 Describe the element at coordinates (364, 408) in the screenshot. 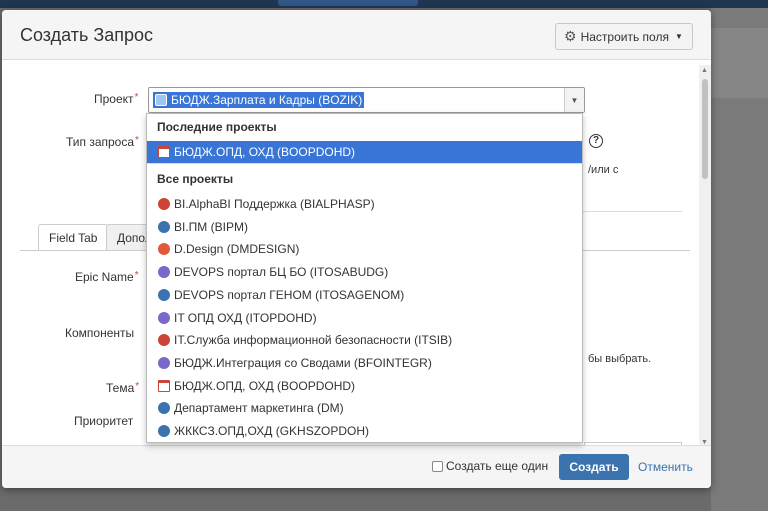

I see `list-item-project: Департамент маркетинга (DM)` at that location.